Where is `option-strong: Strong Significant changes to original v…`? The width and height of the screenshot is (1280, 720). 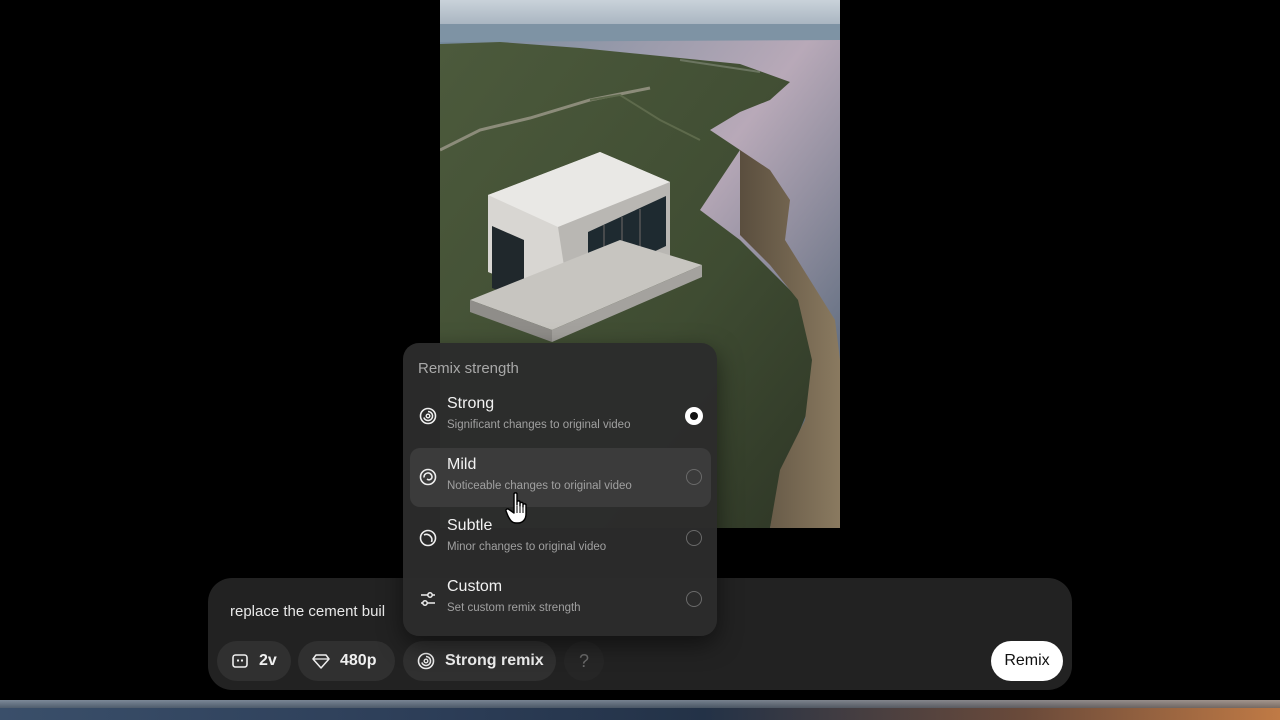
option-strong: Strong Significant changes to original v… is located at coordinates (560, 416).